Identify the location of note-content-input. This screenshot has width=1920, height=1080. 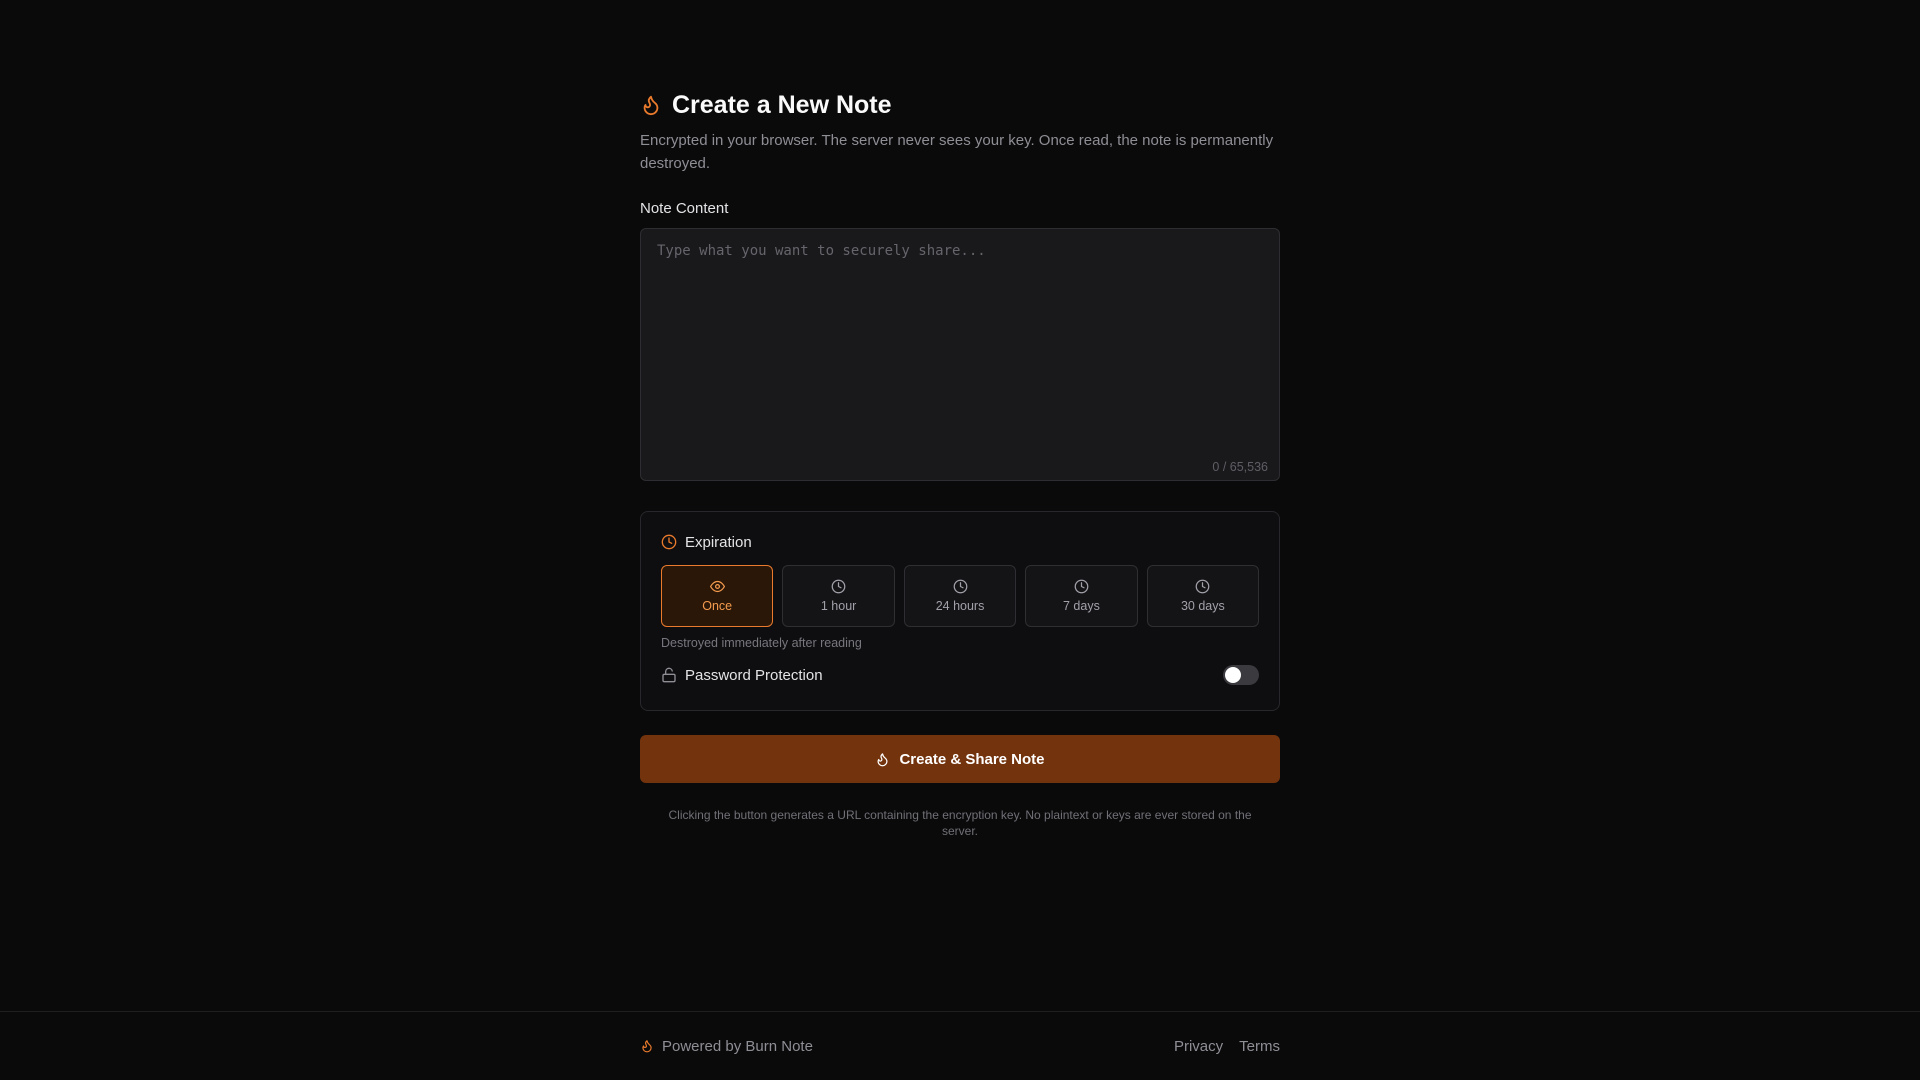
(960, 354).